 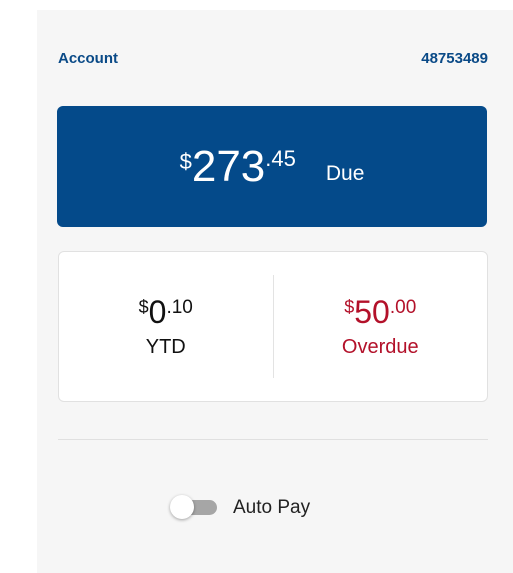 I want to click on ytd-amount: $ 0 .10, so click(x=166, y=311).